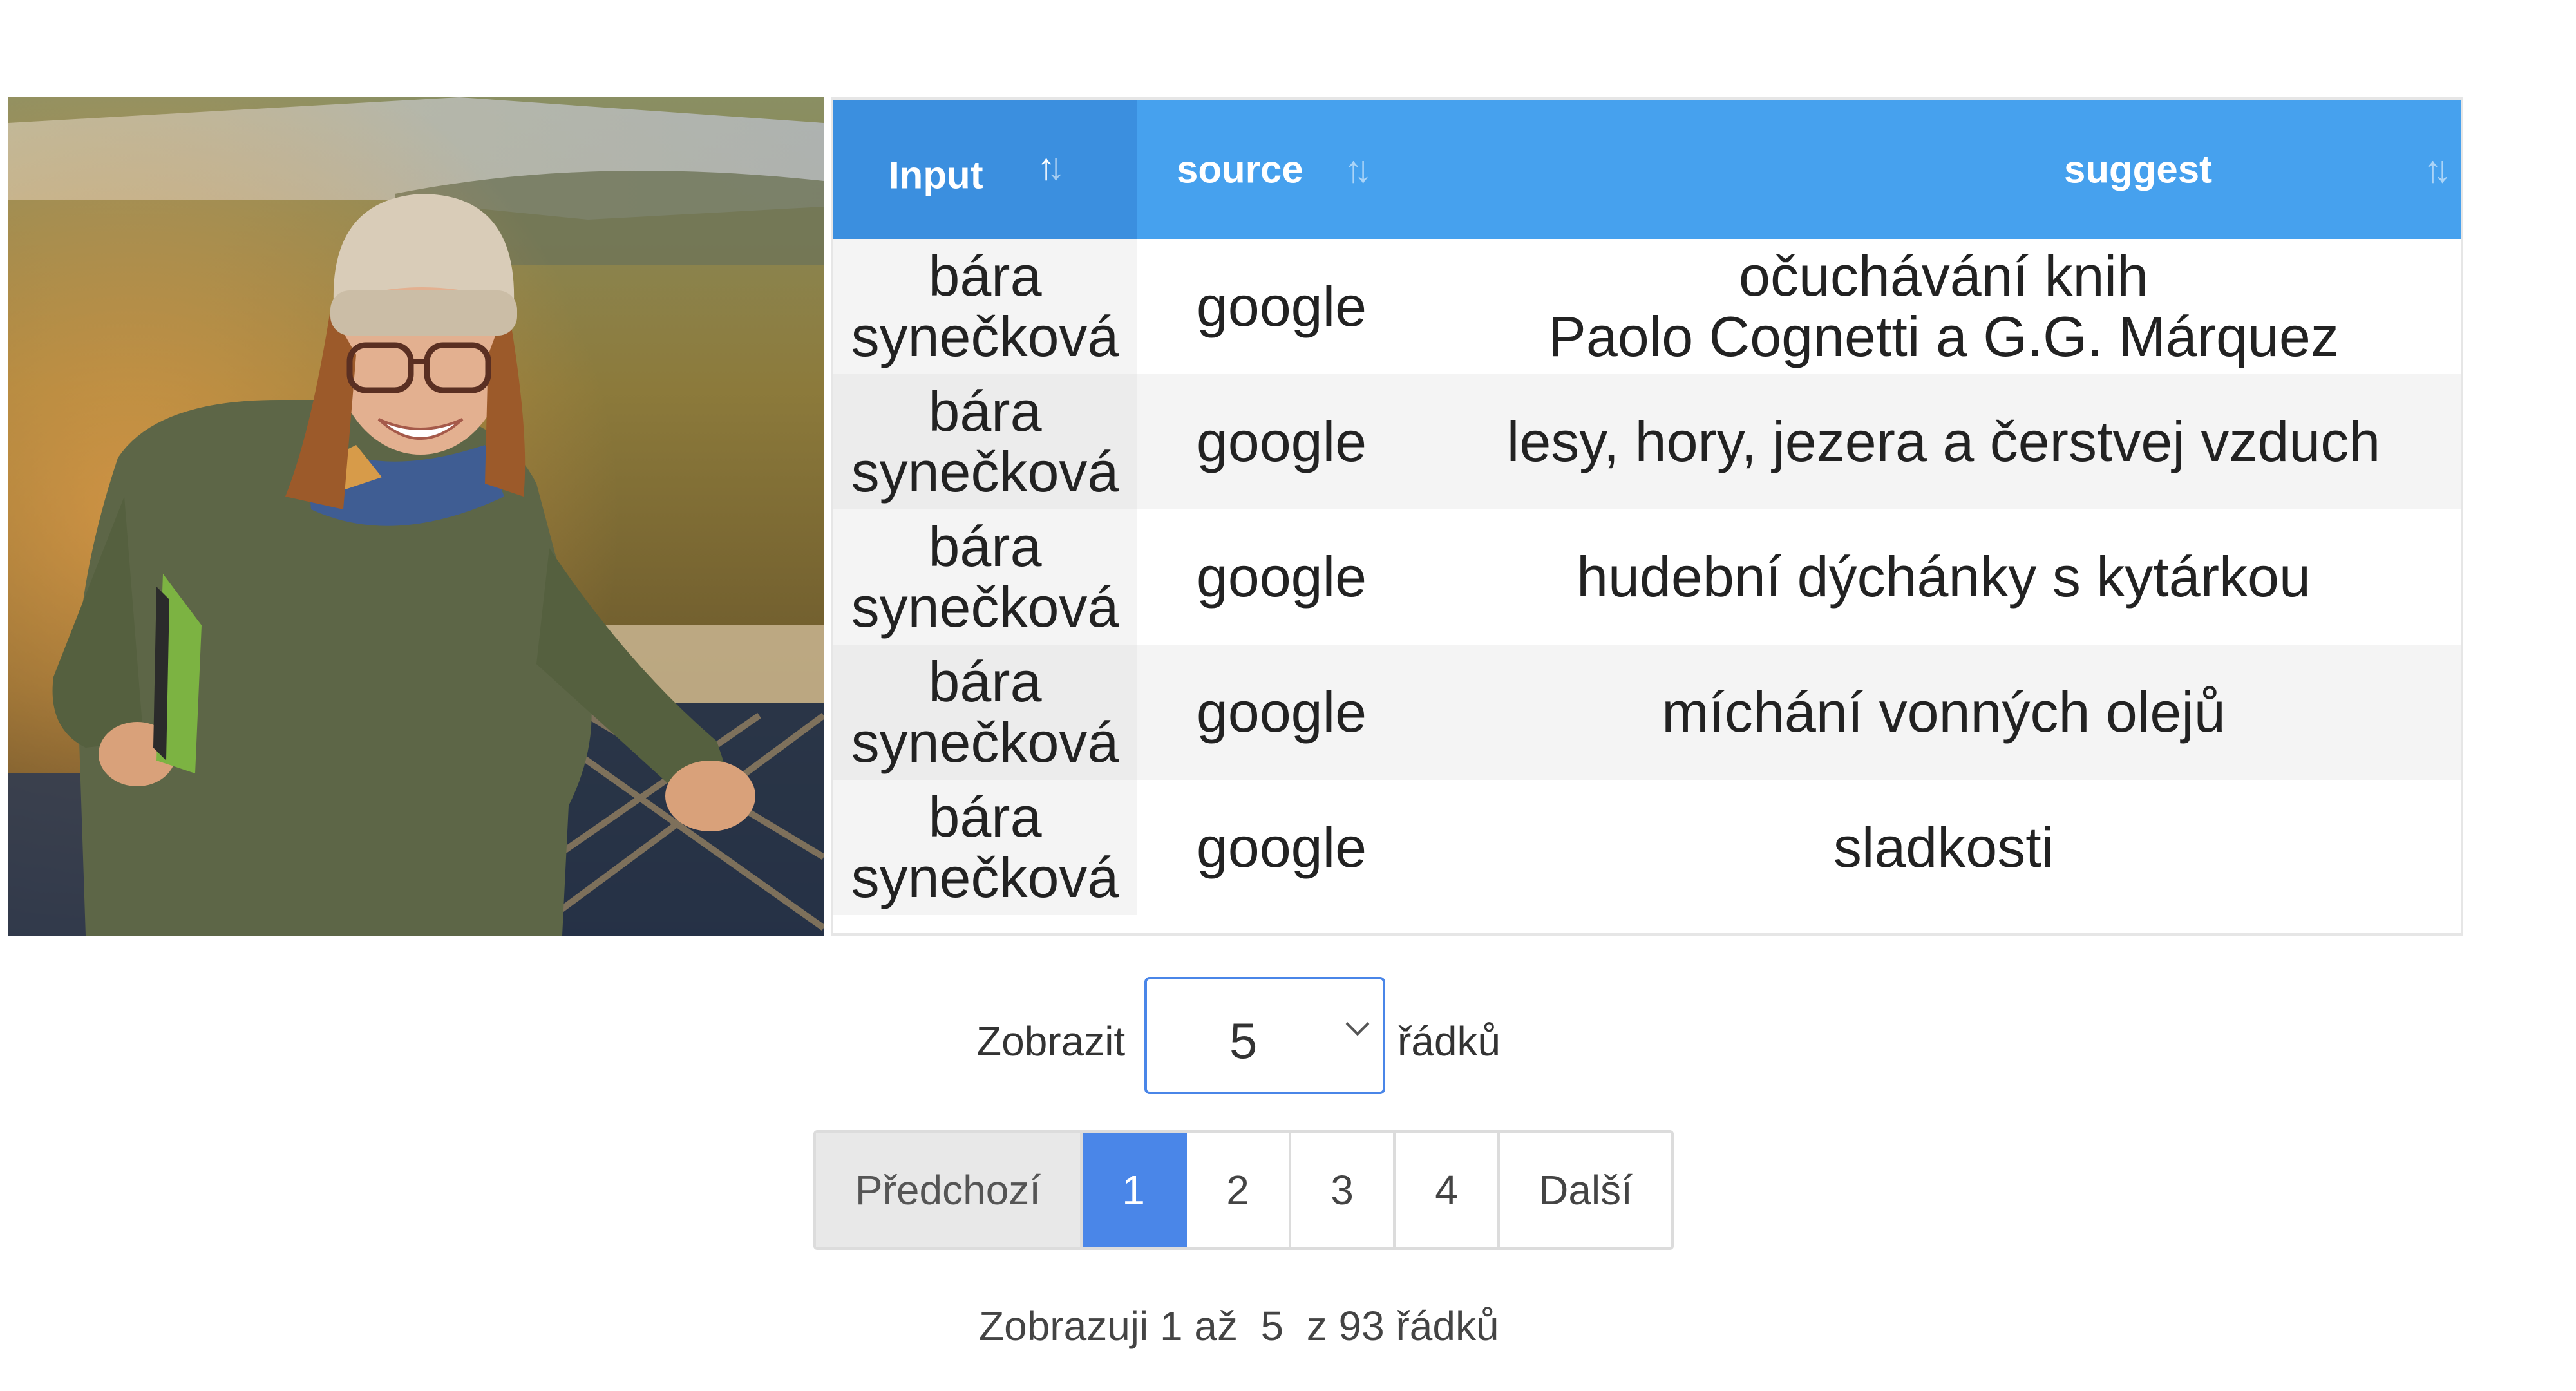 The image size is (2576, 1391). Describe the element at coordinates (1944, 169) in the screenshot. I see `column-header-suggest: suggest ↑↓` at that location.